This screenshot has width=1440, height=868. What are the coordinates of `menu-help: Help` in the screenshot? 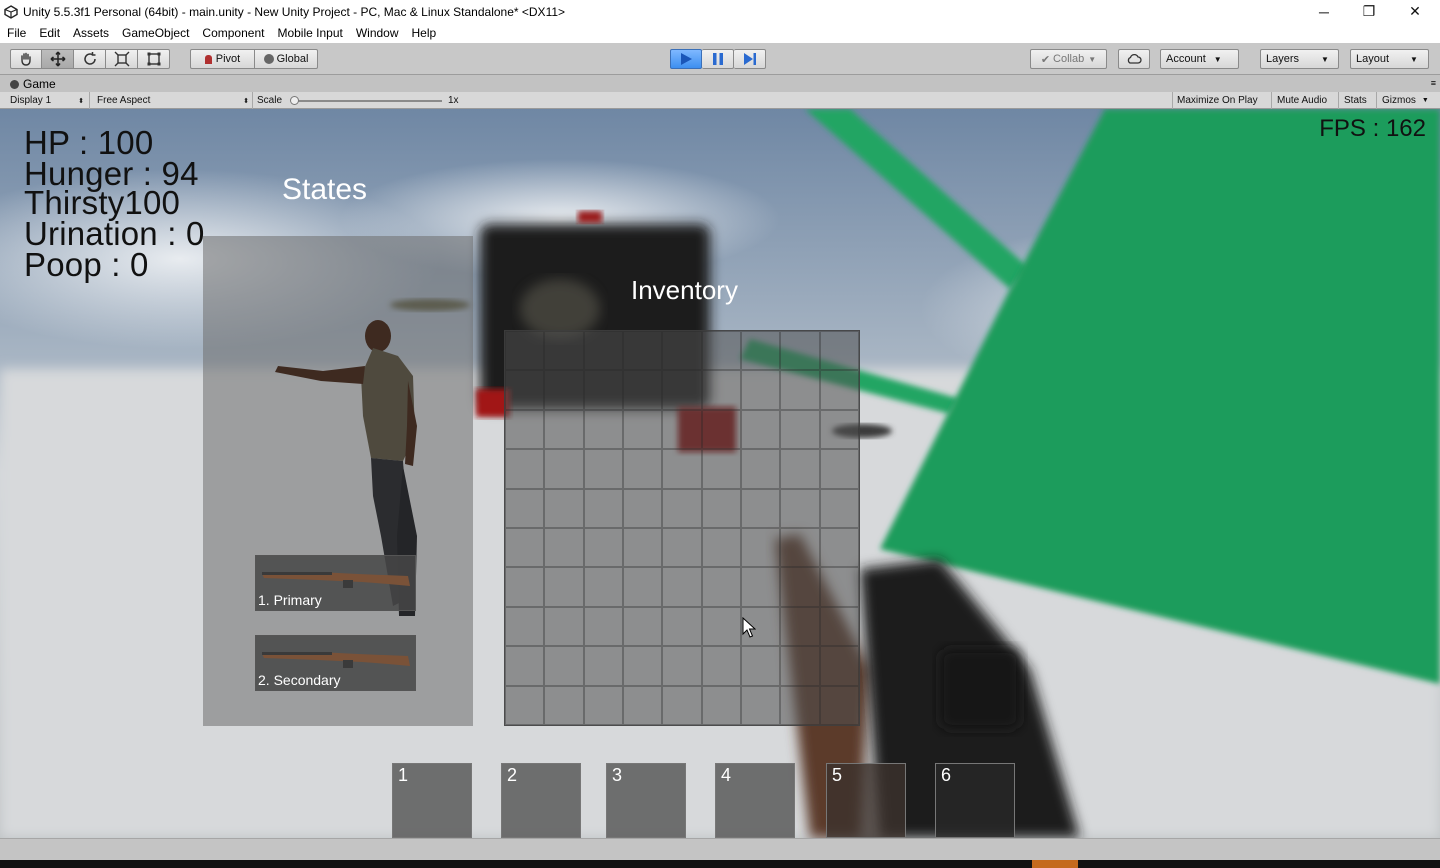 It's located at (424, 33).